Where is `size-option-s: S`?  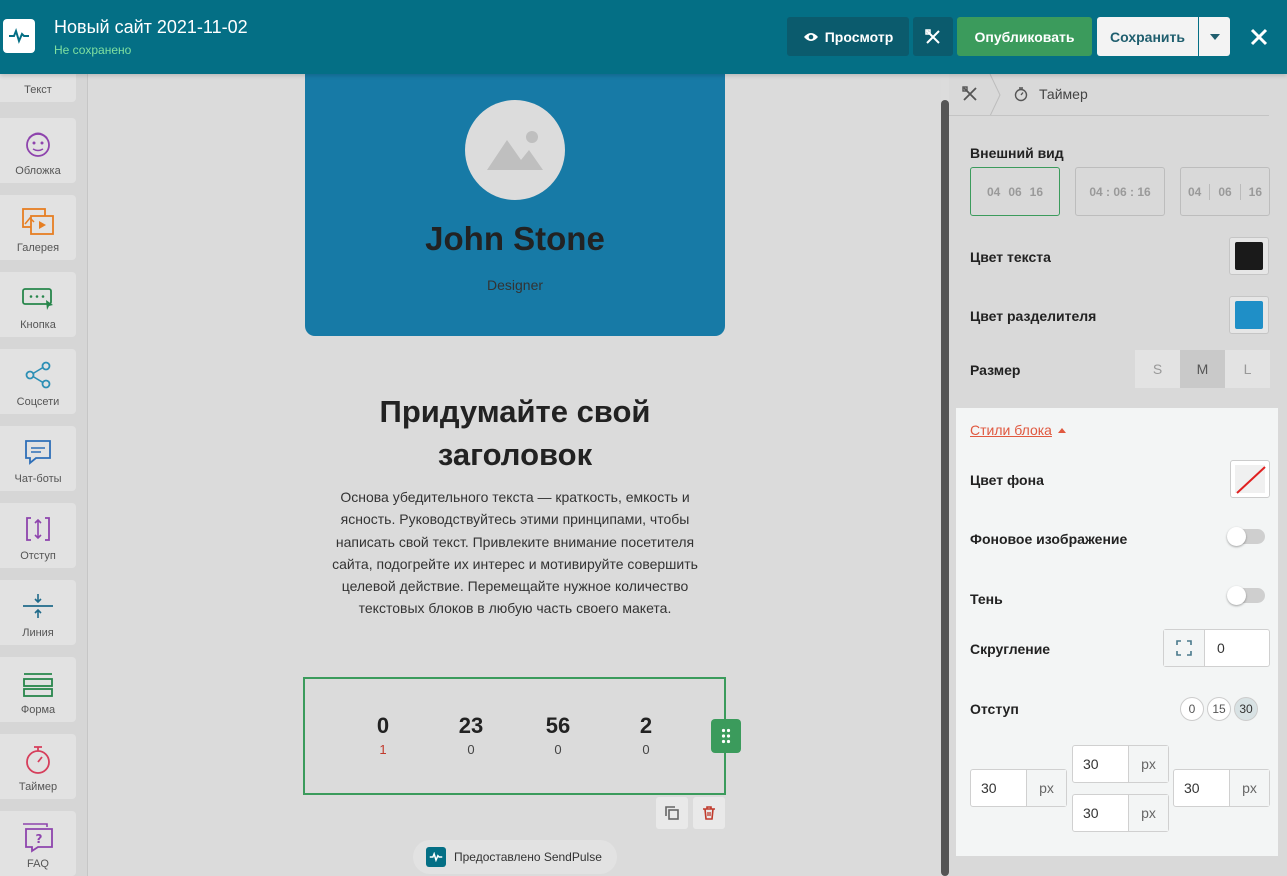 size-option-s: S is located at coordinates (1157, 369).